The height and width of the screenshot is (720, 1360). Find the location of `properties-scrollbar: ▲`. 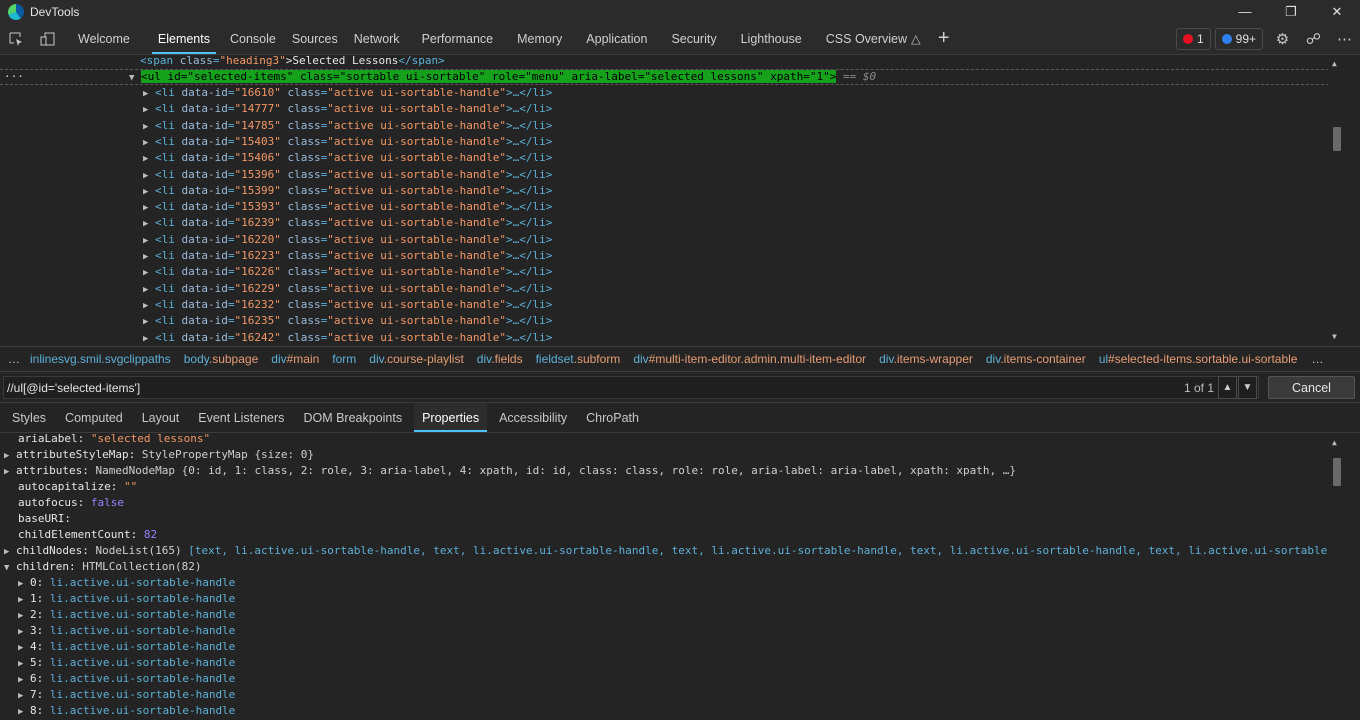

properties-scrollbar: ▲ is located at coordinates (1336, 577).